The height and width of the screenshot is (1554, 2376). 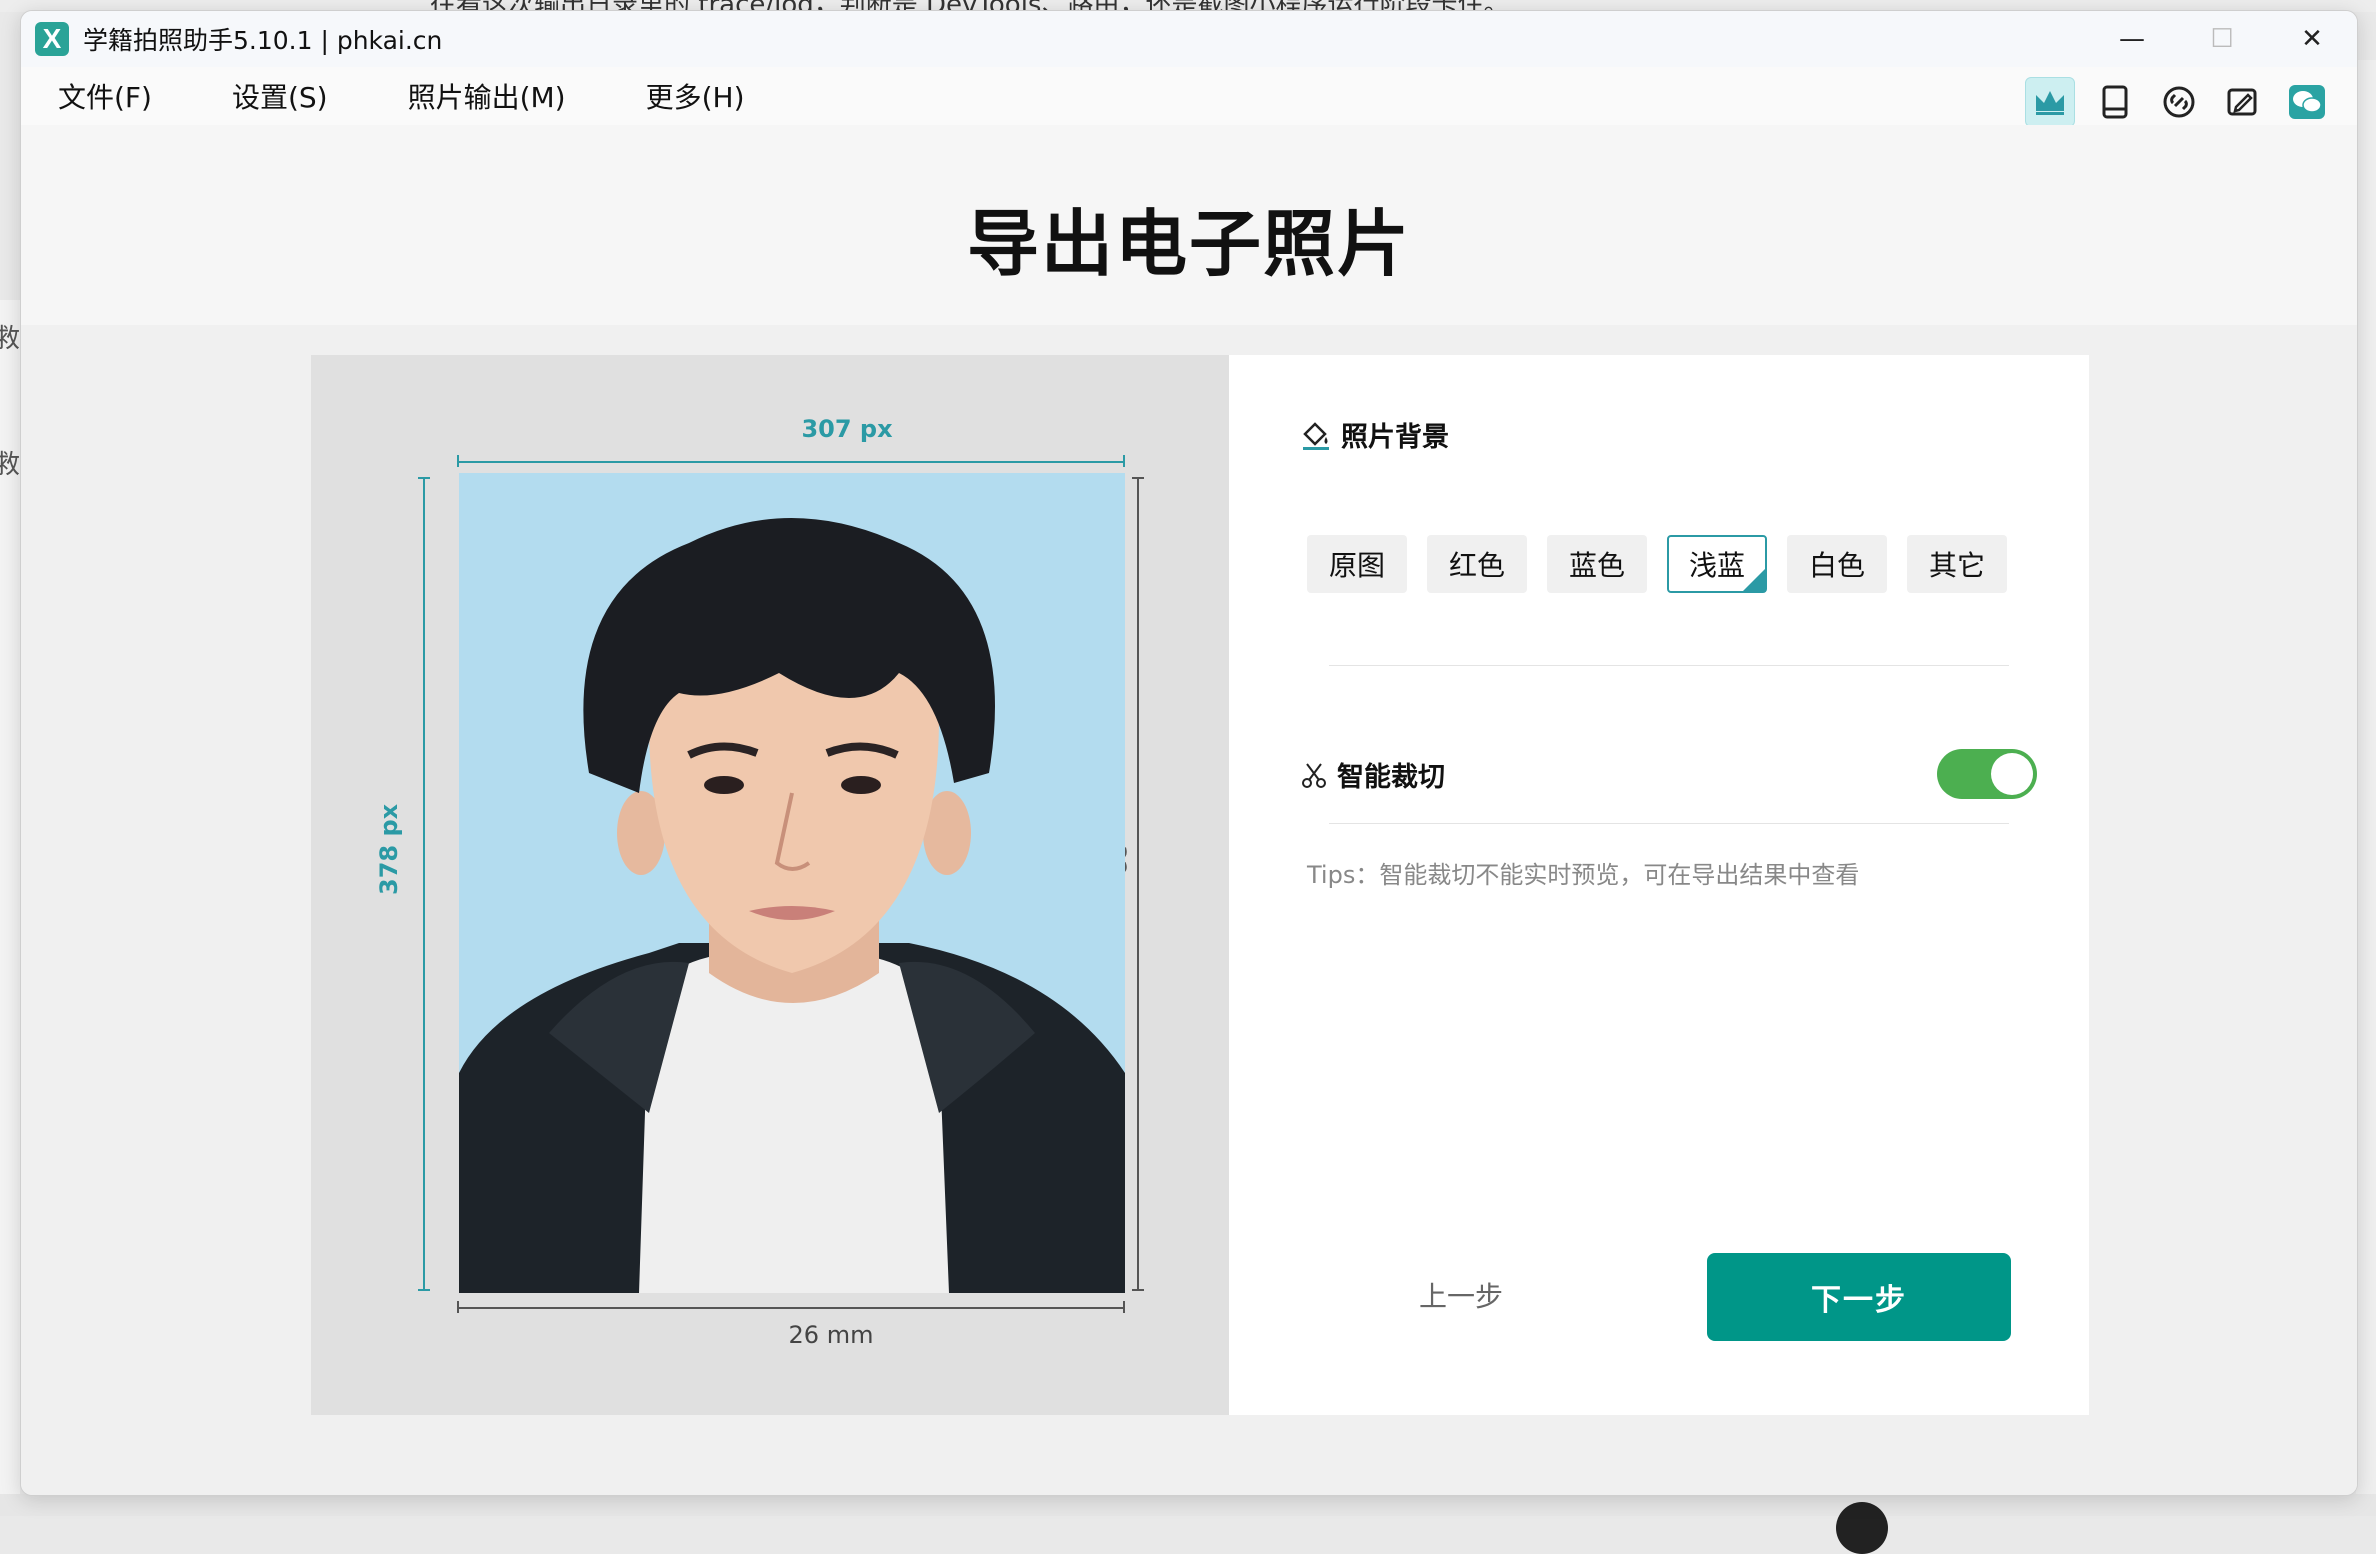 I want to click on page-title: 导出电子照片, so click(x=1188, y=244).